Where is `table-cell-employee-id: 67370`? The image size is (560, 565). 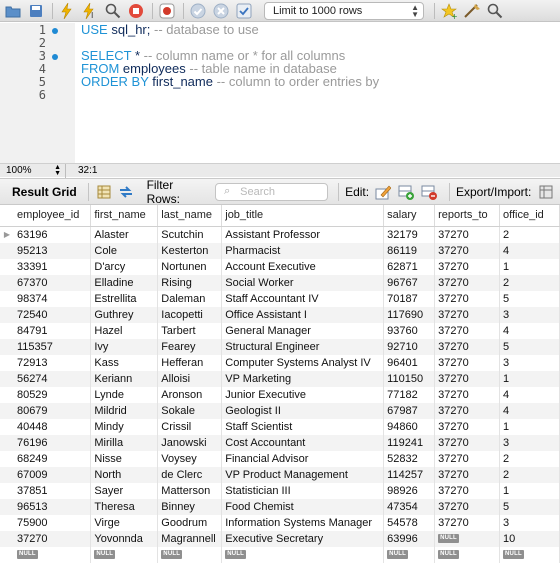
table-cell-employee-id: 67370 is located at coordinates (52, 282).